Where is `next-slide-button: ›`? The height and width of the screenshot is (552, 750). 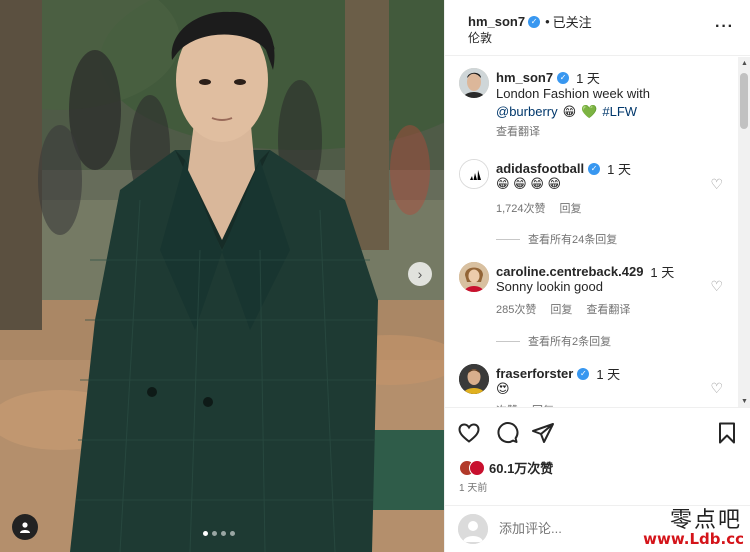 next-slide-button: › is located at coordinates (420, 274).